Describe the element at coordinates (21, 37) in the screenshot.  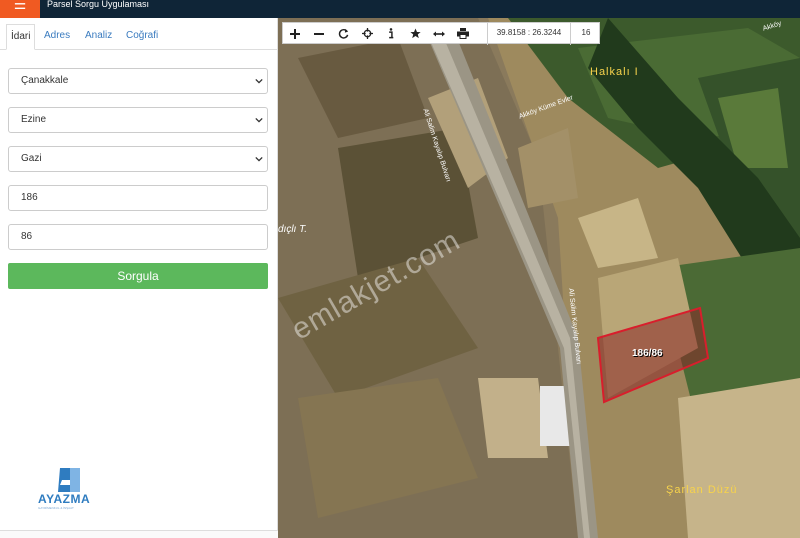
I see `tab-idari: İdari` at that location.